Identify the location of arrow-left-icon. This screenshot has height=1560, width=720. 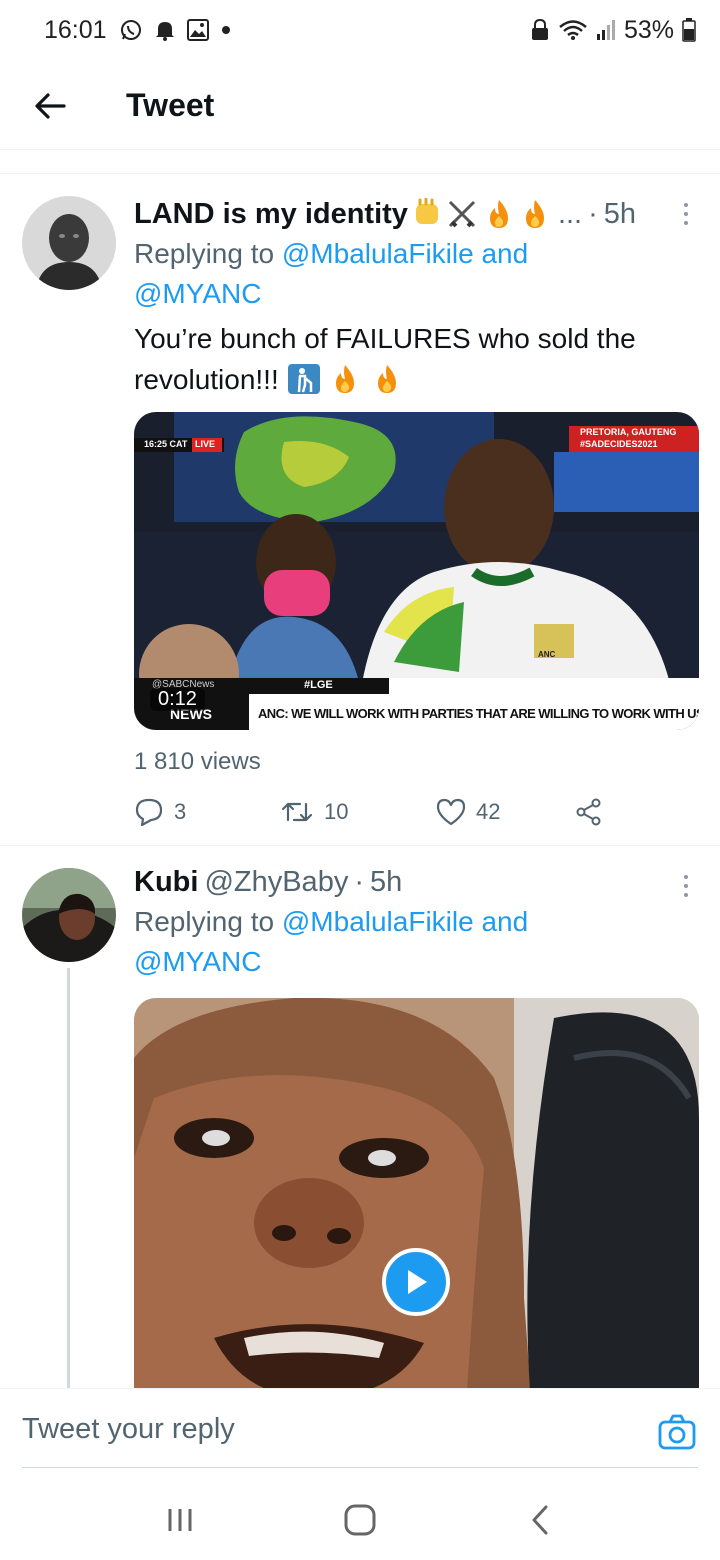
(50, 105).